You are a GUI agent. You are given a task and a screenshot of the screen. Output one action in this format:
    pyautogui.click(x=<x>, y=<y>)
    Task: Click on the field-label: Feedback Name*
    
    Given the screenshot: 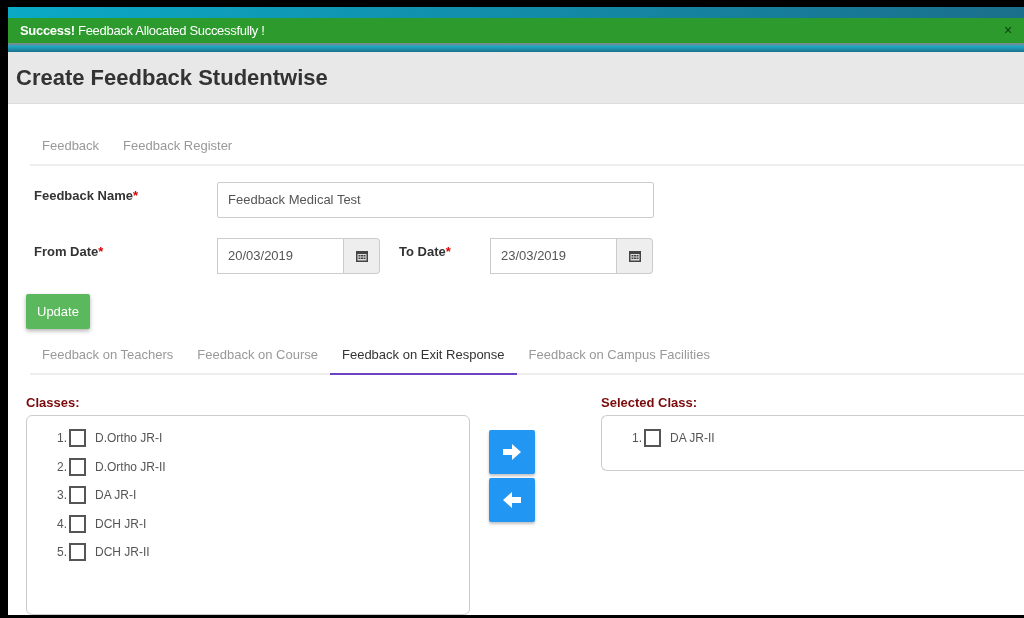 What is the action you would take?
    pyautogui.click(x=86, y=195)
    